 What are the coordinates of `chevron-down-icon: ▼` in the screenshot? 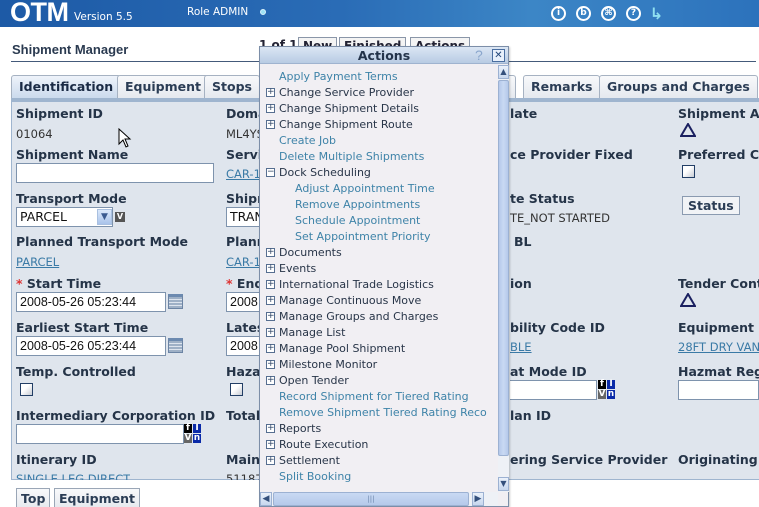 It's located at (104, 217).